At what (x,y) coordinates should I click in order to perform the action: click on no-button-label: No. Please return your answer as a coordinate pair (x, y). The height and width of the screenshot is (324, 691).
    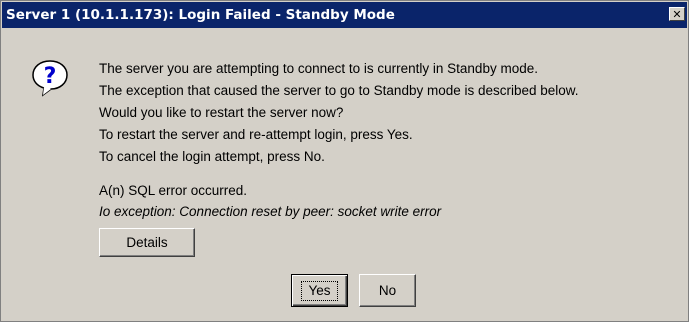
    Looking at the image, I should click on (387, 290).